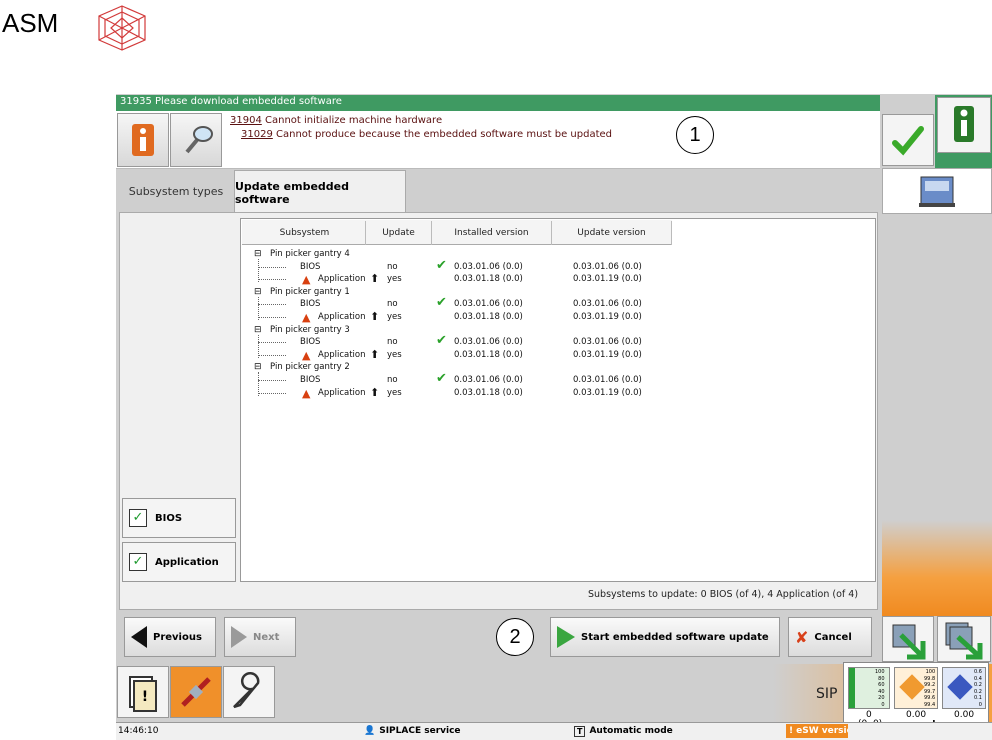 The image size is (992, 740). What do you see at coordinates (802, 637) in the screenshot?
I see `cancel-x-icon: ✘` at bounding box center [802, 637].